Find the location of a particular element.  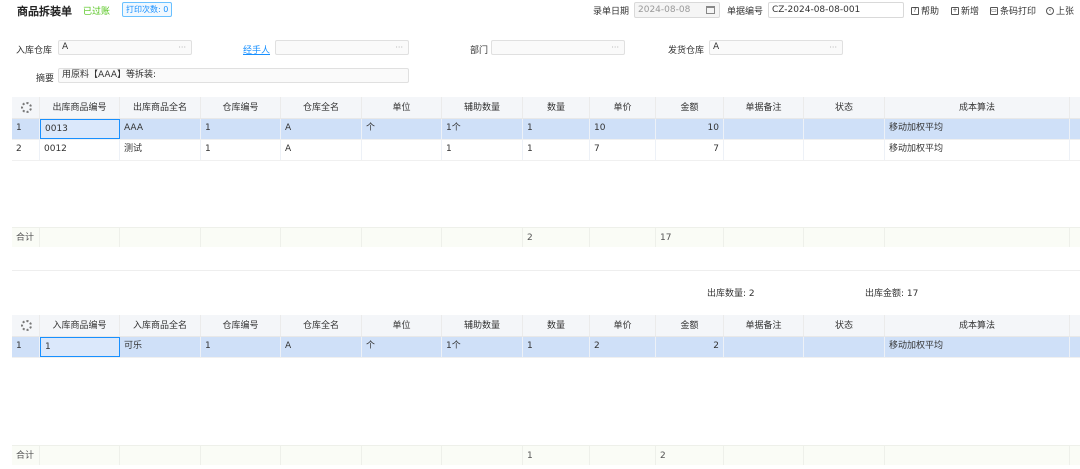

bill-no-label: 单据编号 is located at coordinates (745, 12).